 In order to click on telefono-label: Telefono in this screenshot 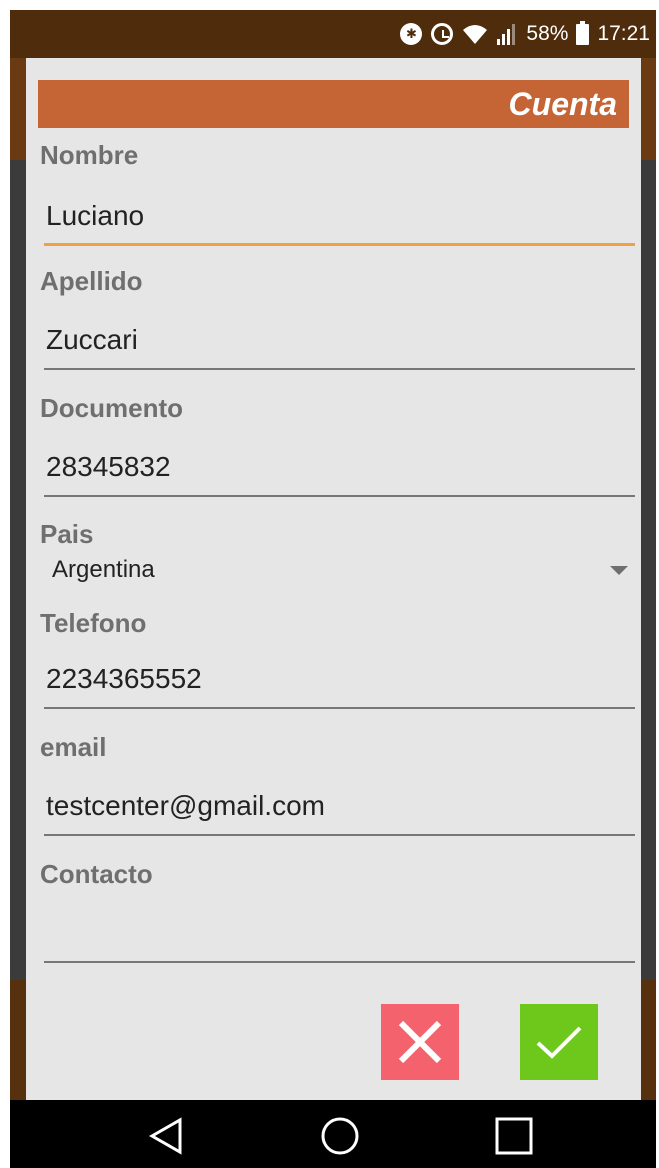, I will do `click(93, 623)`.